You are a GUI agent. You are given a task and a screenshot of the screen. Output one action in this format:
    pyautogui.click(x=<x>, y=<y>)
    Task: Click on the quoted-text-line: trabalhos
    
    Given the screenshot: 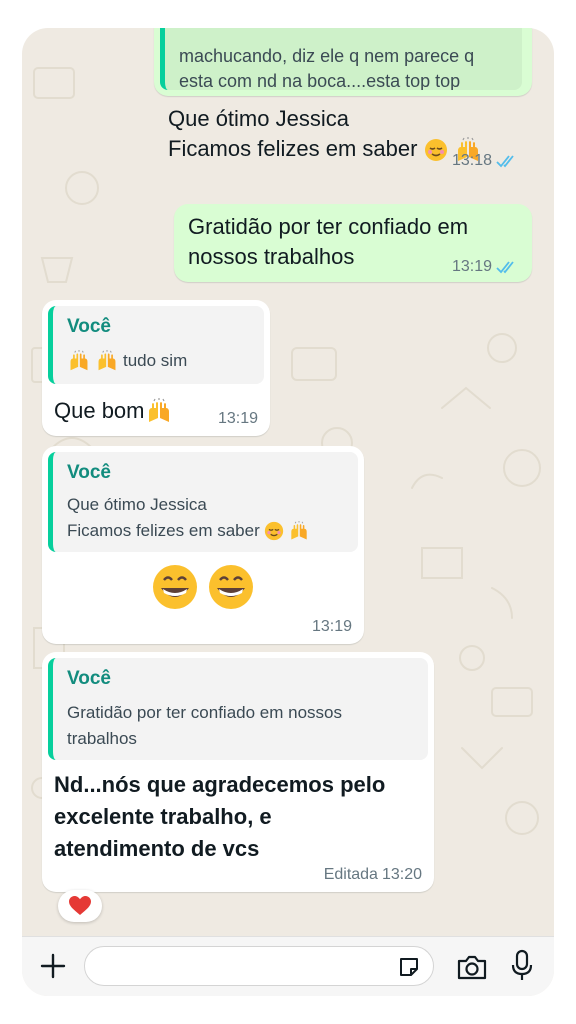 What is the action you would take?
    pyautogui.click(x=102, y=738)
    